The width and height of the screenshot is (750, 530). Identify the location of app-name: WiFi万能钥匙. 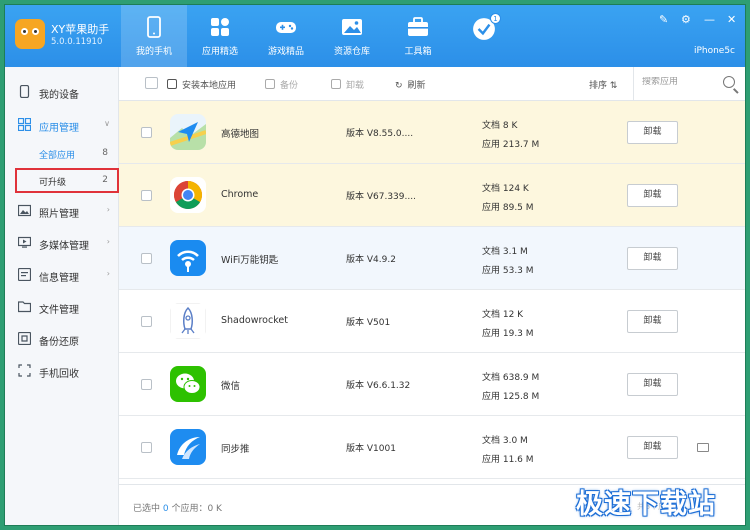
(250, 260).